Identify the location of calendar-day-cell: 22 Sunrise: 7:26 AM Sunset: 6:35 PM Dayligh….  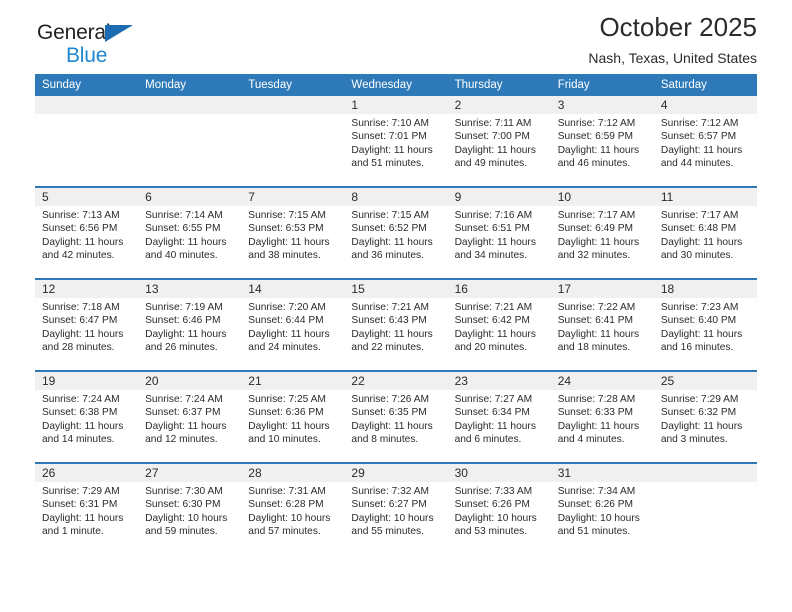
(396, 416).